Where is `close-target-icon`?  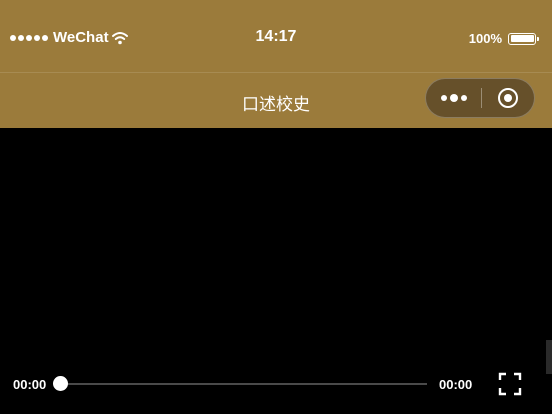 close-target-icon is located at coordinates (508, 98).